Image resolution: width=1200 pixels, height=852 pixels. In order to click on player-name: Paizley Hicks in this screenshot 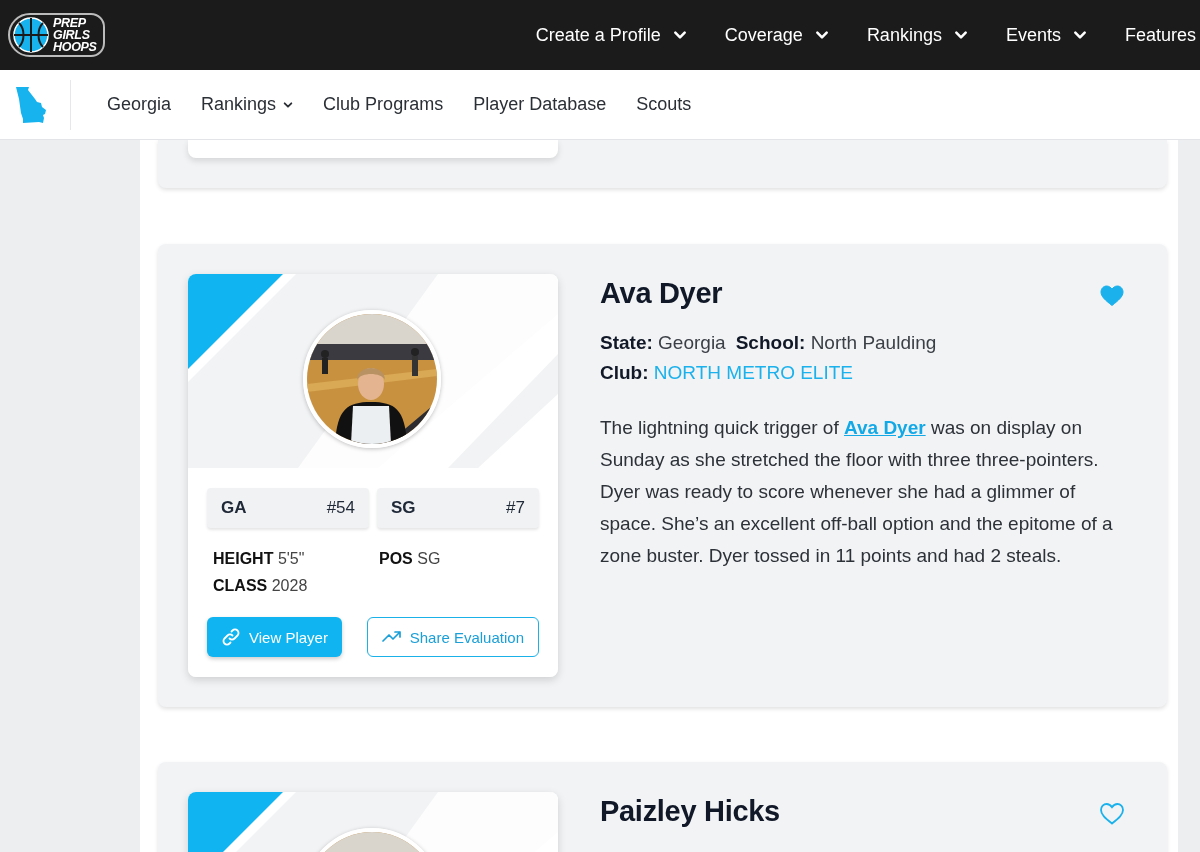, I will do `click(869, 811)`.